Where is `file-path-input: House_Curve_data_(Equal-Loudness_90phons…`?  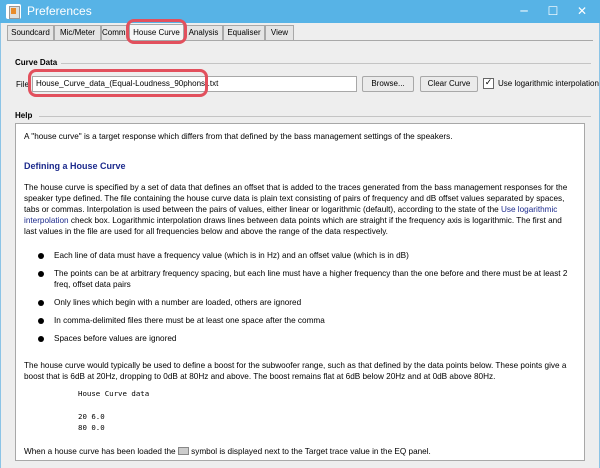 file-path-input: House_Curve_data_(Equal-Loudness_90phons… is located at coordinates (194, 84).